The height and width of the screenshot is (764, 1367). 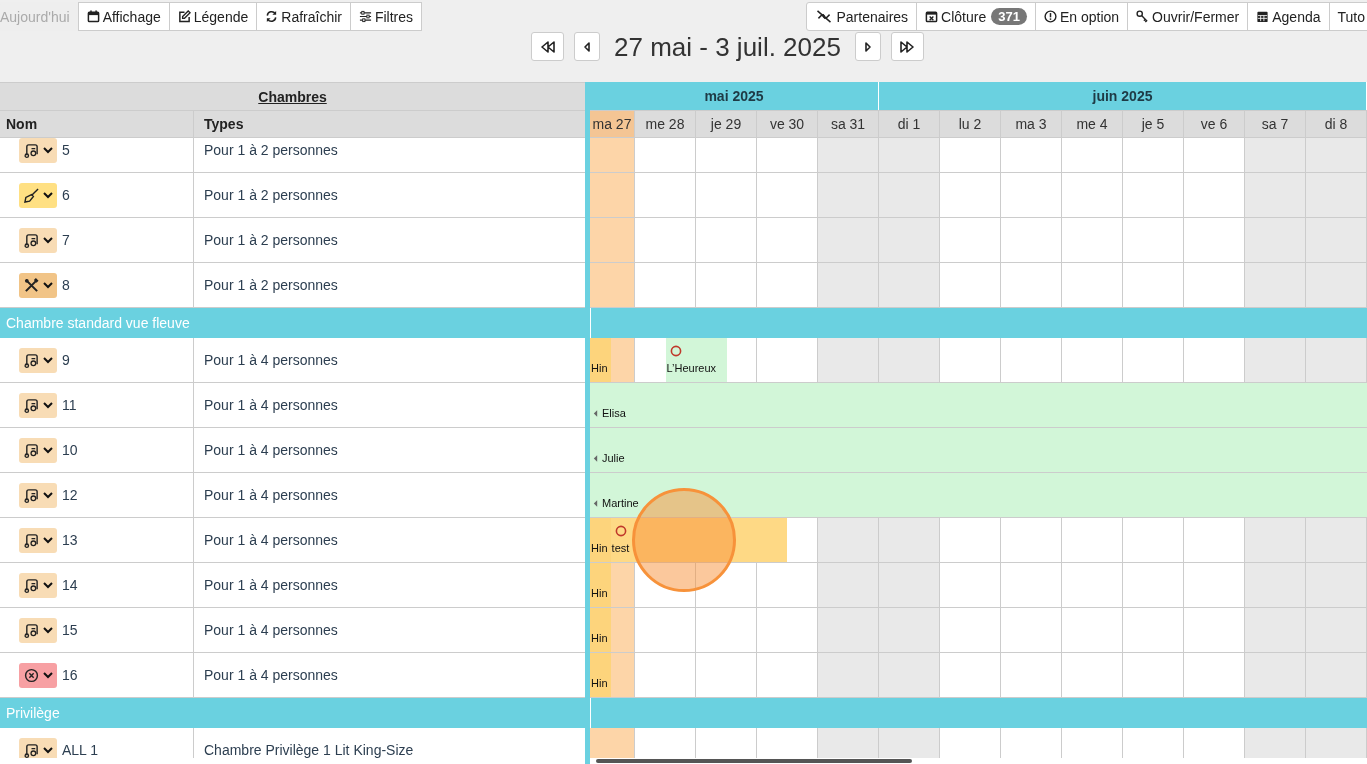 What do you see at coordinates (696, 360) in the screenshot?
I see `booking-bar: L’Heureux` at bounding box center [696, 360].